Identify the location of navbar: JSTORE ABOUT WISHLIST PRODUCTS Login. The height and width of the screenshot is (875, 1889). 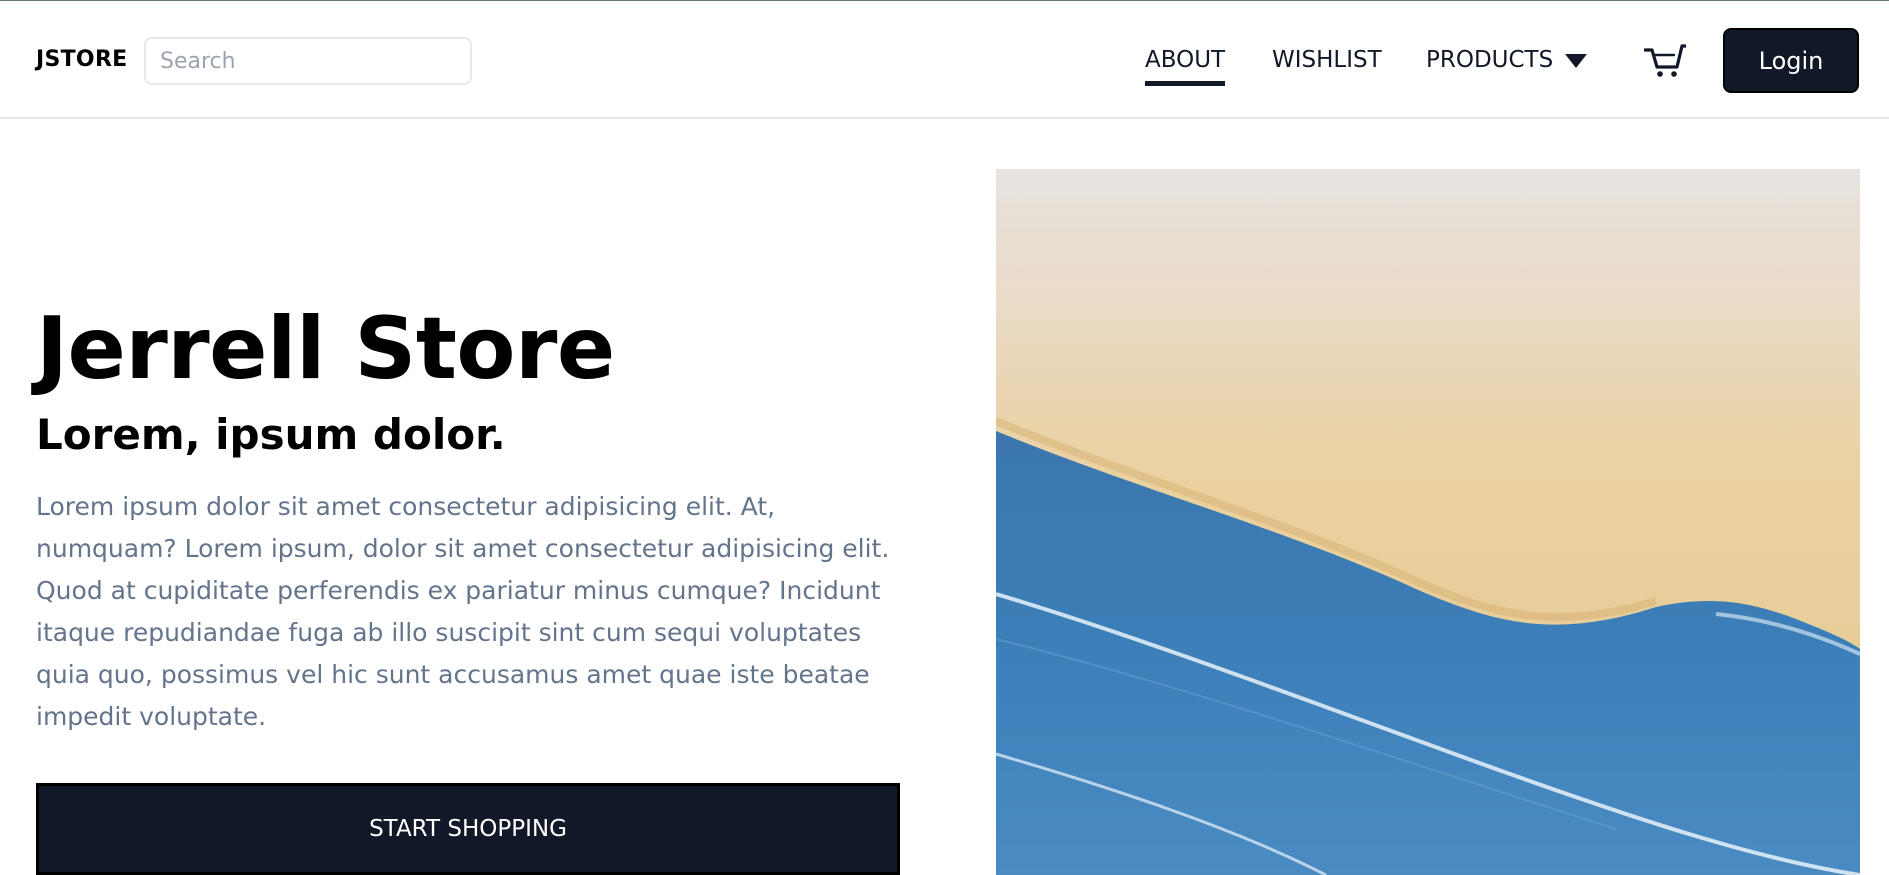
(944, 60).